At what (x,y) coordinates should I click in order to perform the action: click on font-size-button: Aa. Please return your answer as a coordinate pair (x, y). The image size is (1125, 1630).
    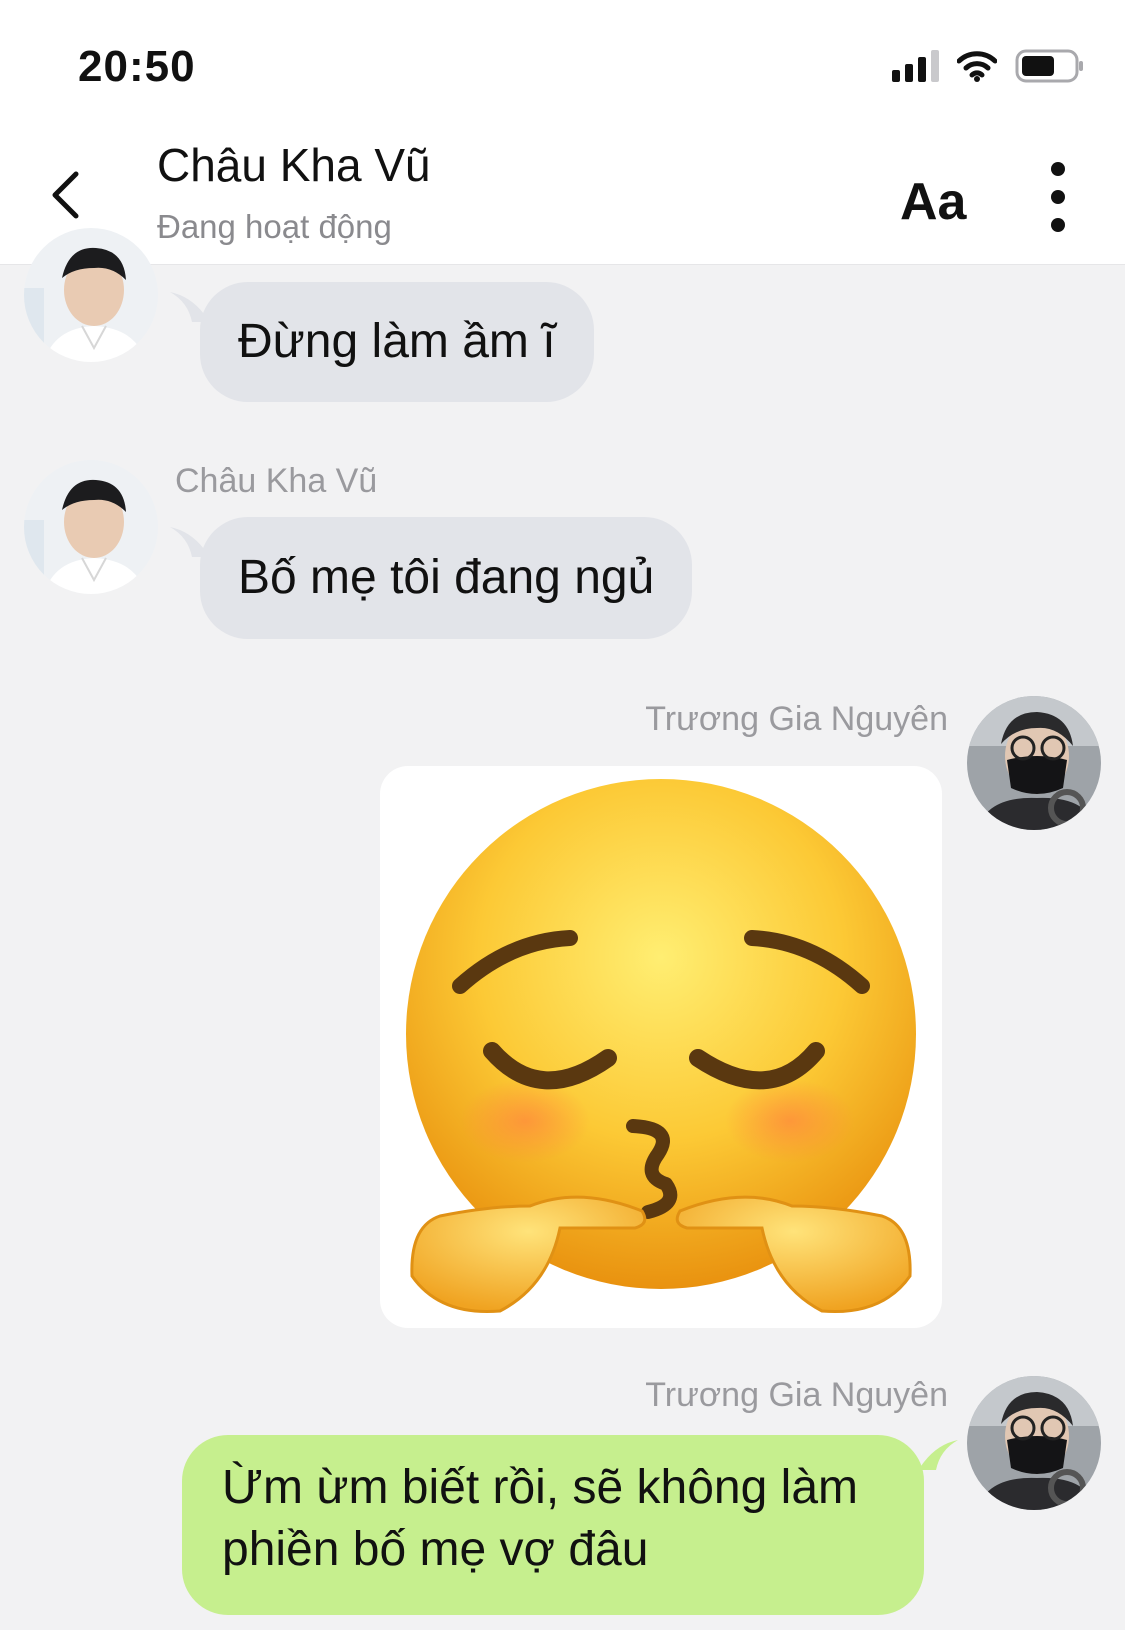
    Looking at the image, I should click on (933, 202).